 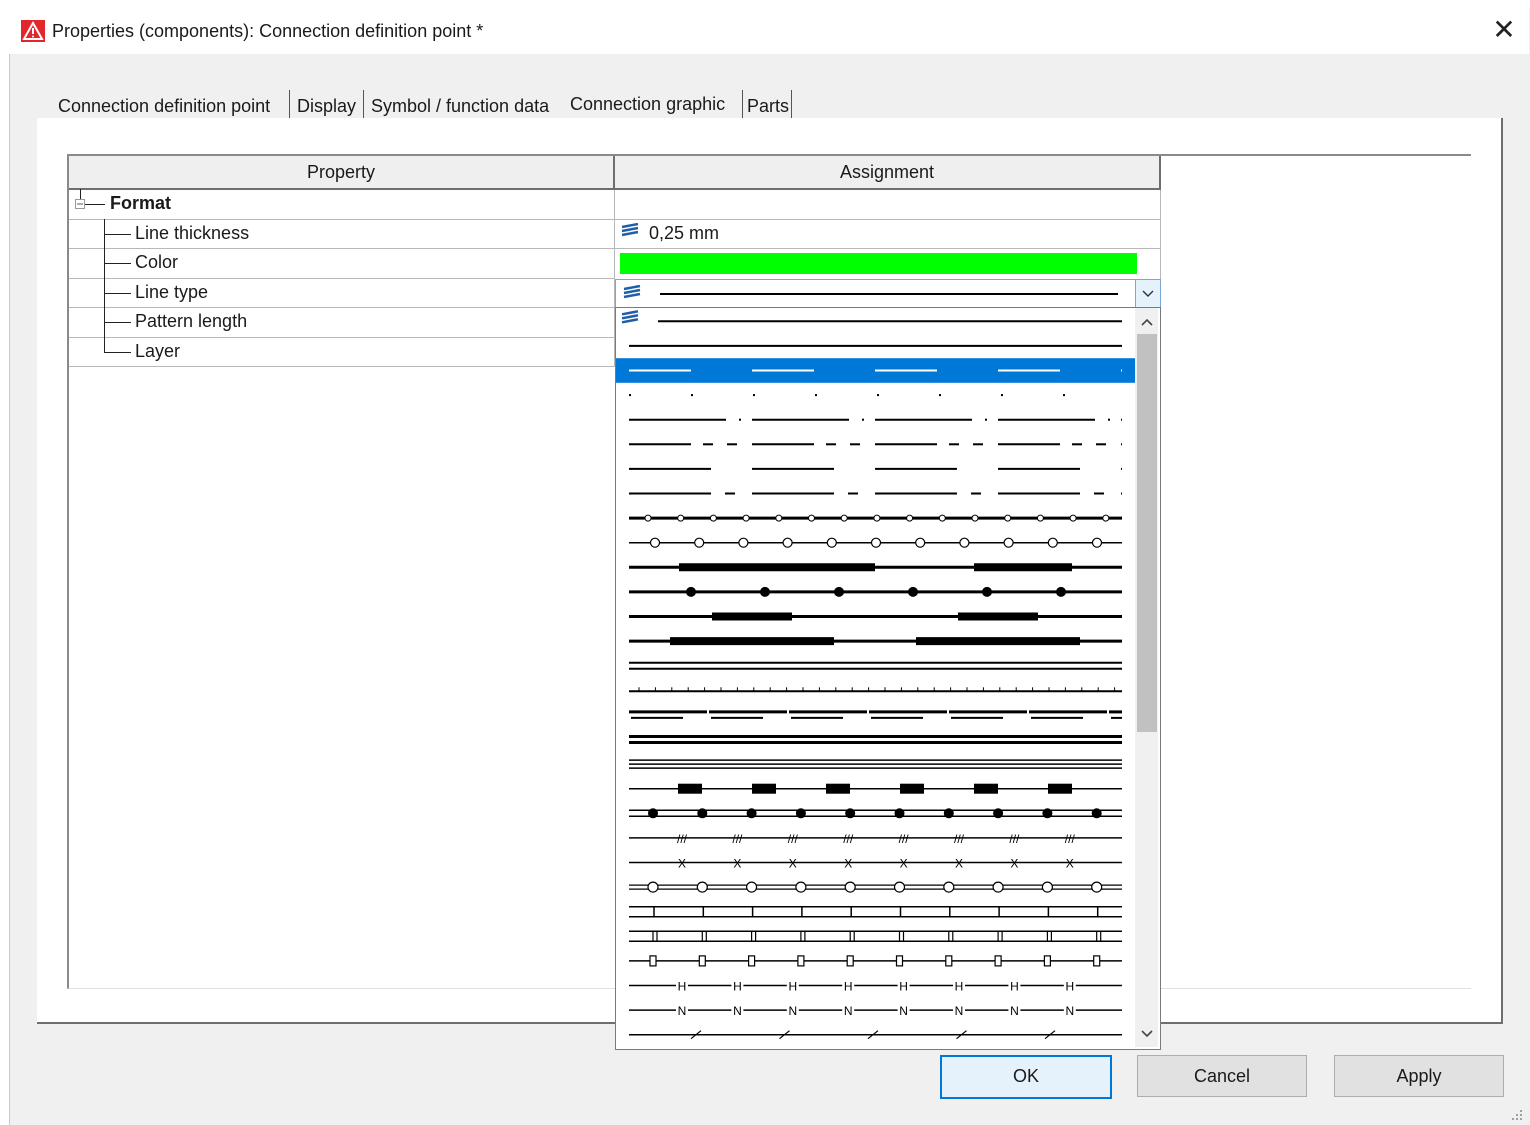 I want to click on row-color: Color, so click(x=156, y=262).